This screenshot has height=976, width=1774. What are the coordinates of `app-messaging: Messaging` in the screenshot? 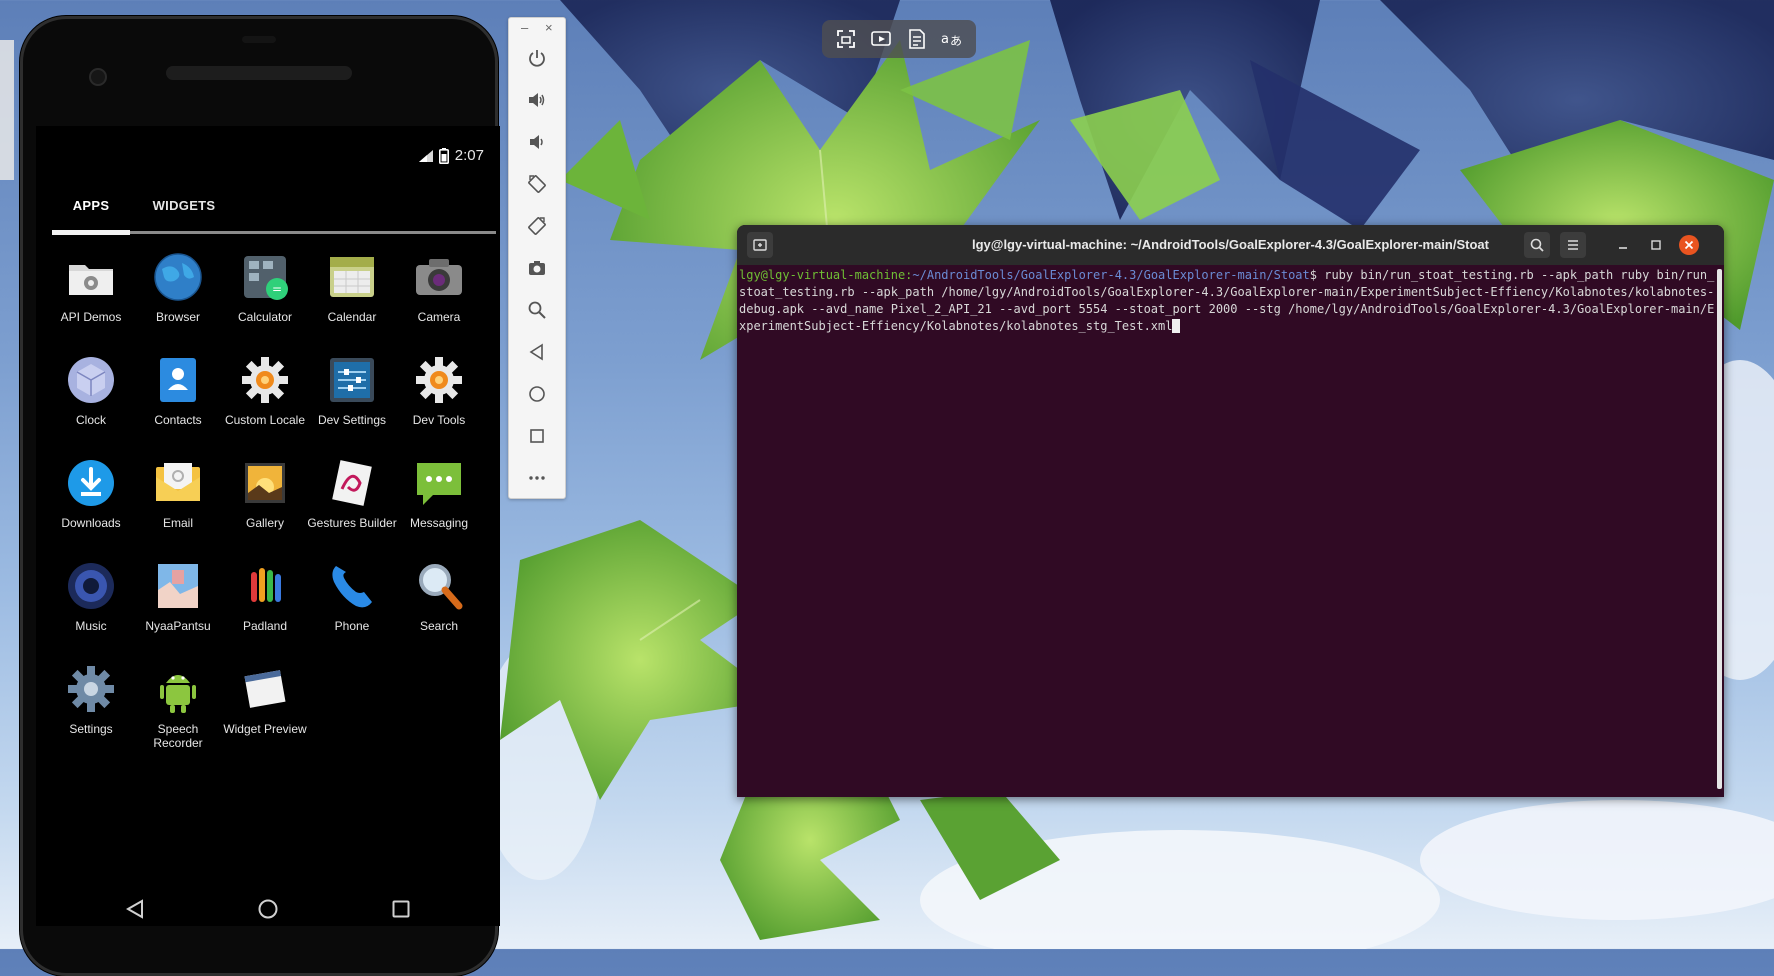 It's located at (439, 505).